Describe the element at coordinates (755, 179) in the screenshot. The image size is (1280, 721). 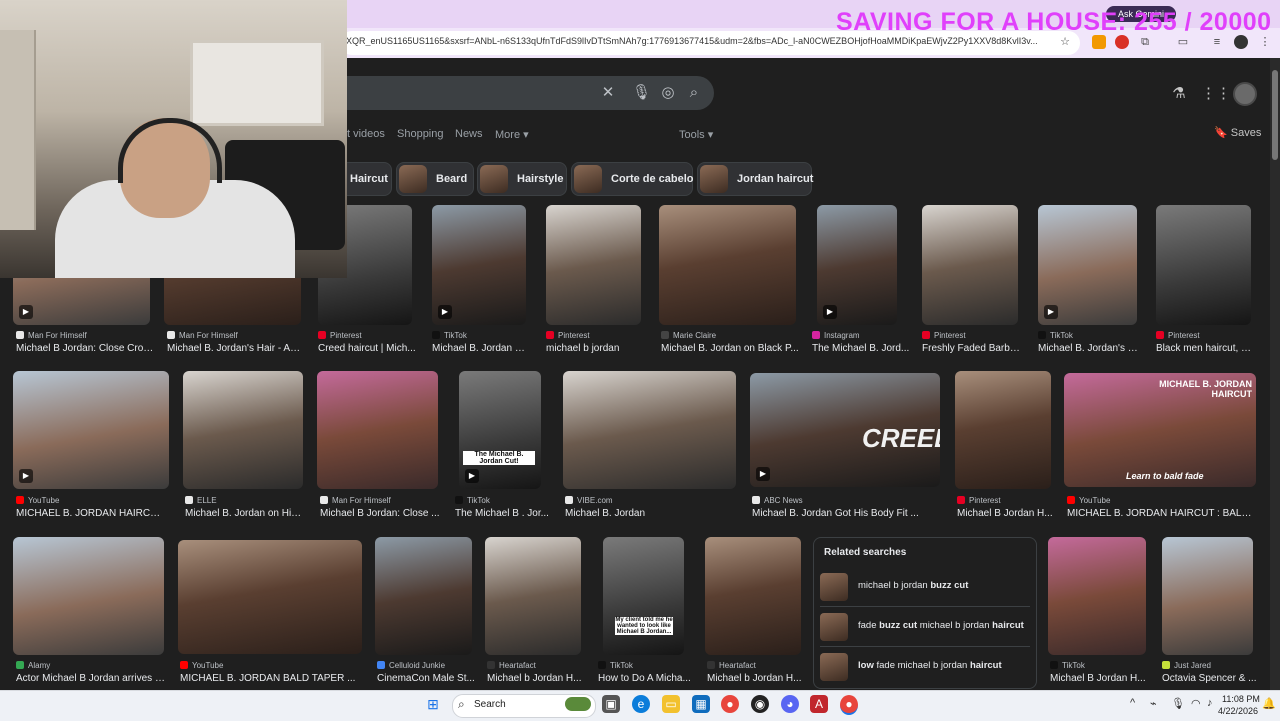
I see `chip-jordan-haircut: Jordan haircut` at that location.